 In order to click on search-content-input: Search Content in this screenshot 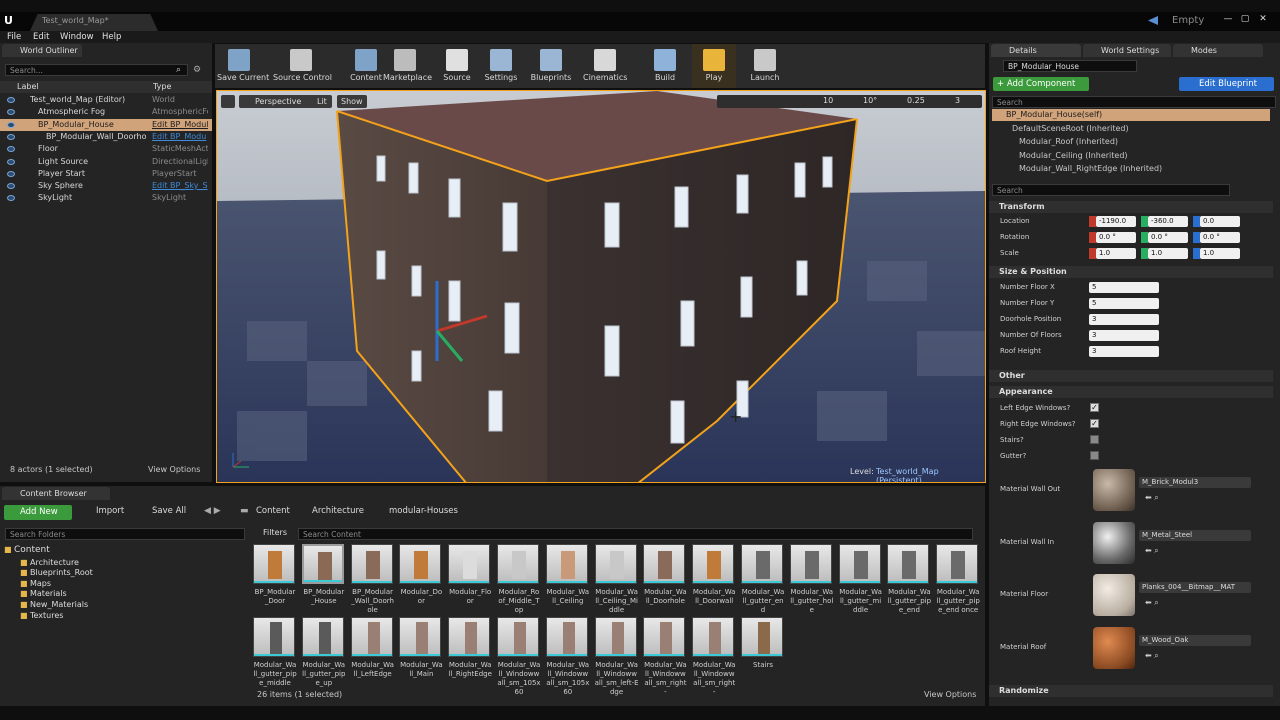, I will do `click(635, 534)`.